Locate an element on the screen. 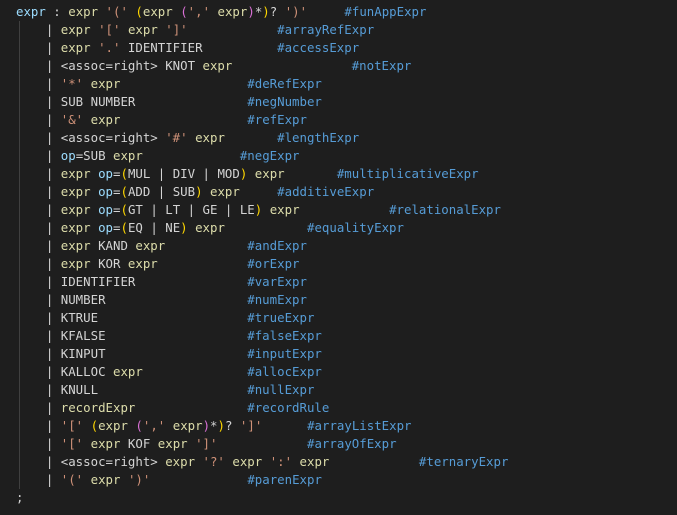  alternative-label: #equalityExpr is located at coordinates (355, 227).